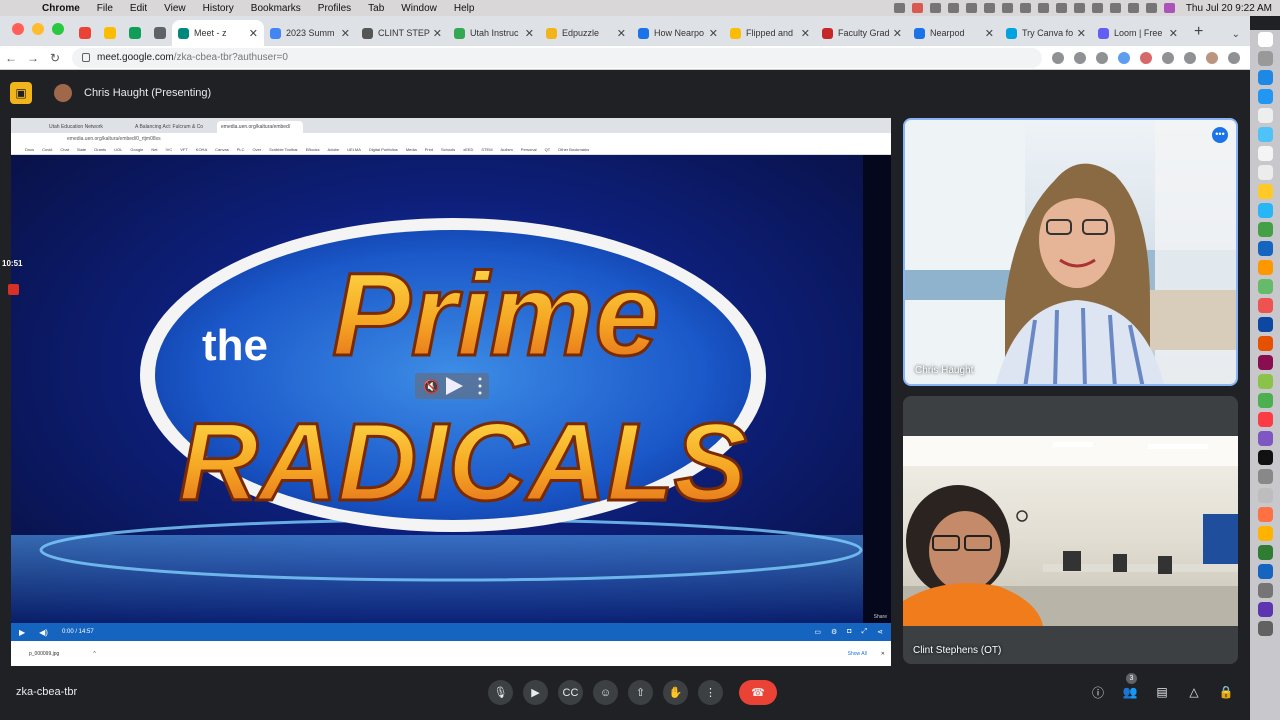 The height and width of the screenshot is (720, 1280). Describe the element at coordinates (1212, 57) in the screenshot. I see `profile-avatar` at that location.